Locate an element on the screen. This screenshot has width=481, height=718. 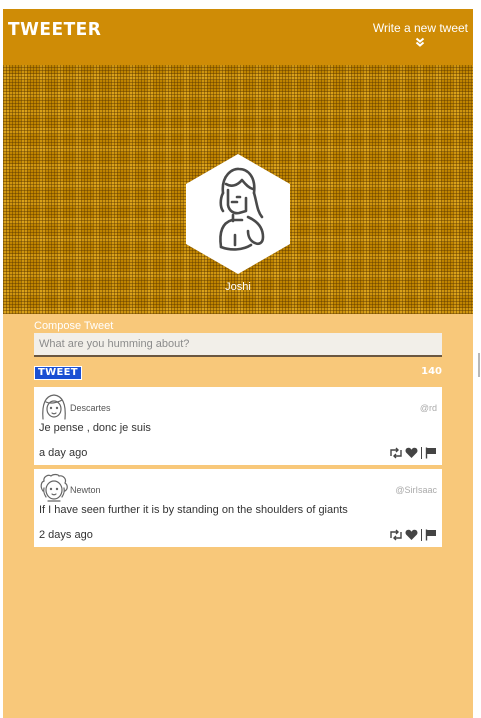
write-new-tweet-toggle: Write a new tweet is located at coordinates (420, 35).